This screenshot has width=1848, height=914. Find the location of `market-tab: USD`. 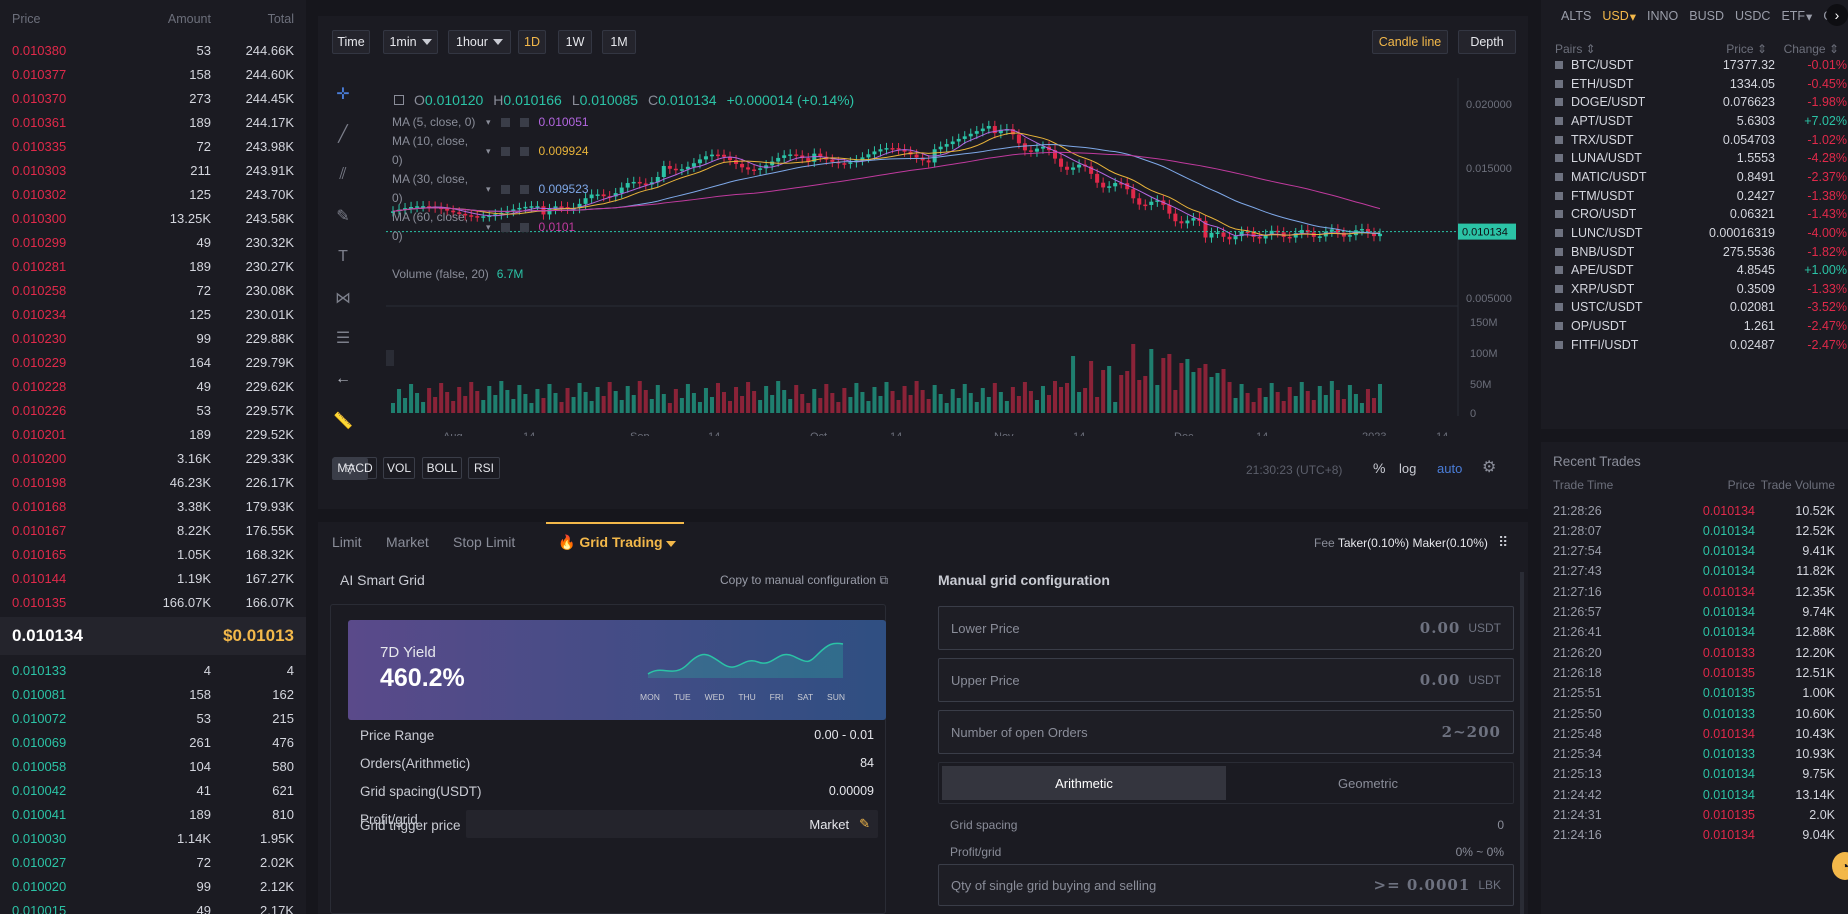

market-tab: USD is located at coordinates (1615, 16).